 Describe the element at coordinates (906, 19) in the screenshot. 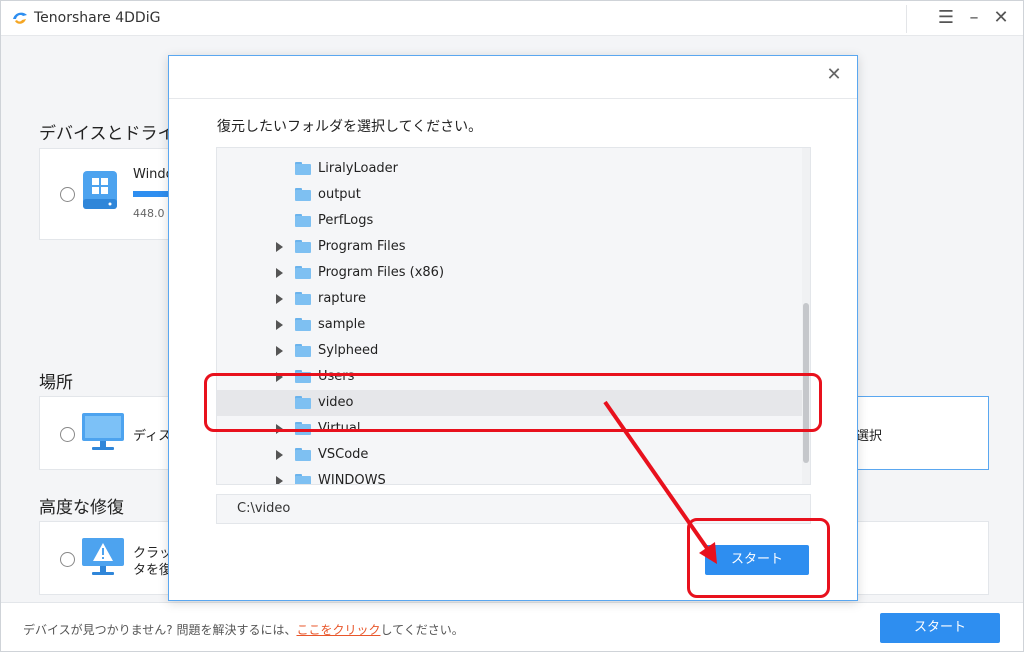

I see `titlebar-divider` at that location.